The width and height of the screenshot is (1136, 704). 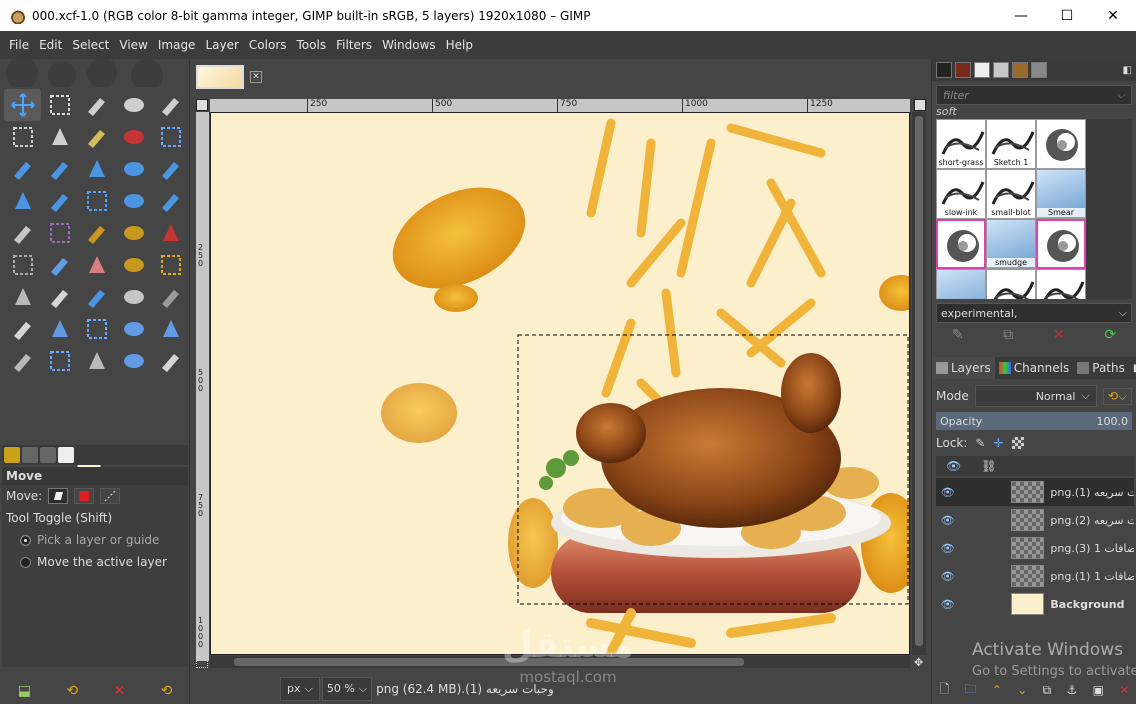 What do you see at coordinates (1011, 144) in the screenshot?
I see `brush-item: Sketch 1` at bounding box center [1011, 144].